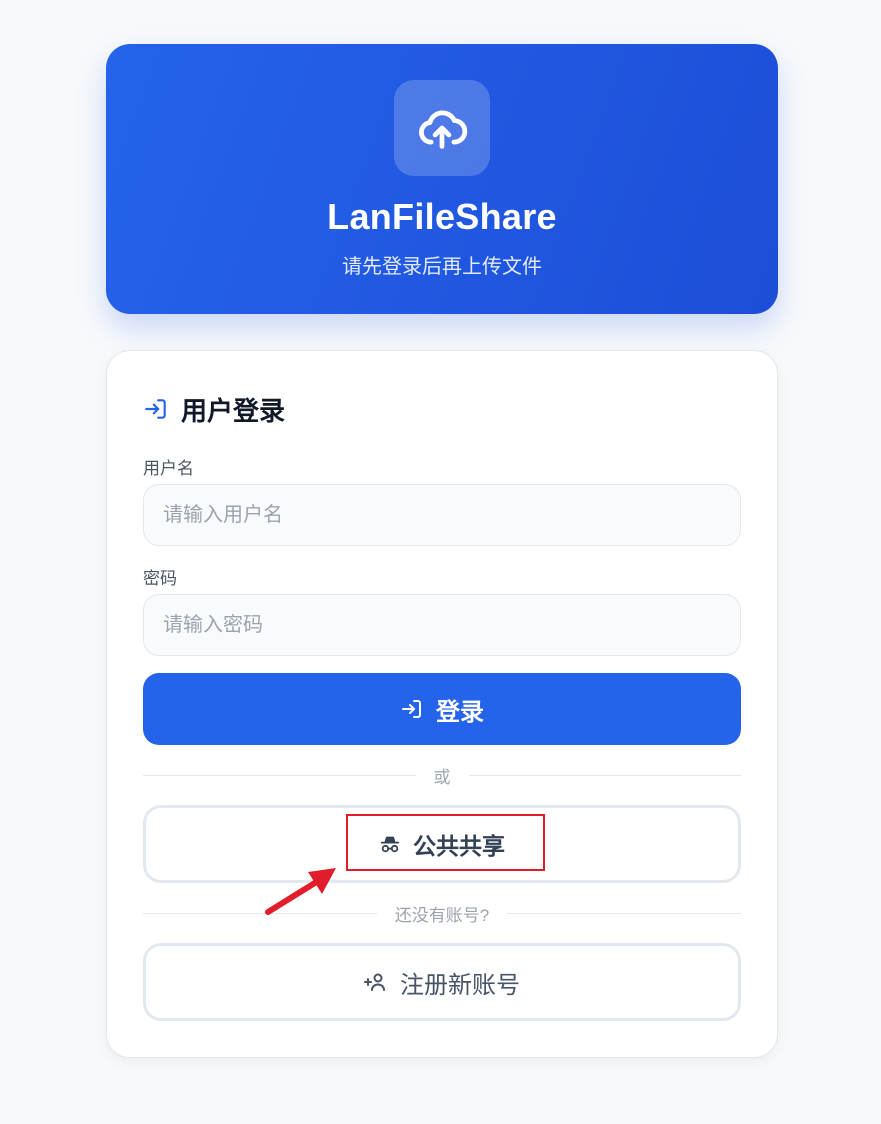 Image resolution: width=881 pixels, height=1124 pixels. What do you see at coordinates (442, 216) in the screenshot?
I see `app-title: LanFileShare` at bounding box center [442, 216].